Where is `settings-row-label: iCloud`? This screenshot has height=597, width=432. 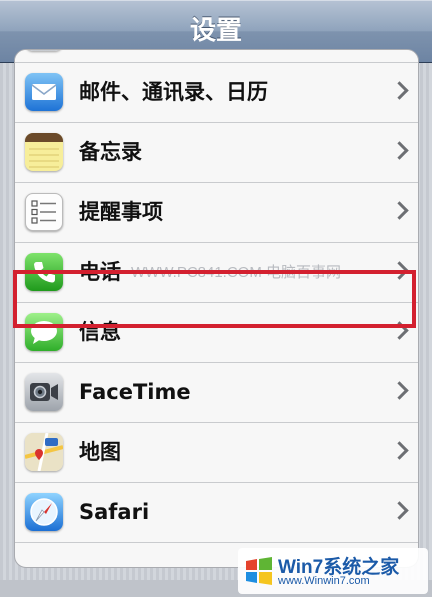 settings-row-label: iCloud is located at coordinates (116, 56).